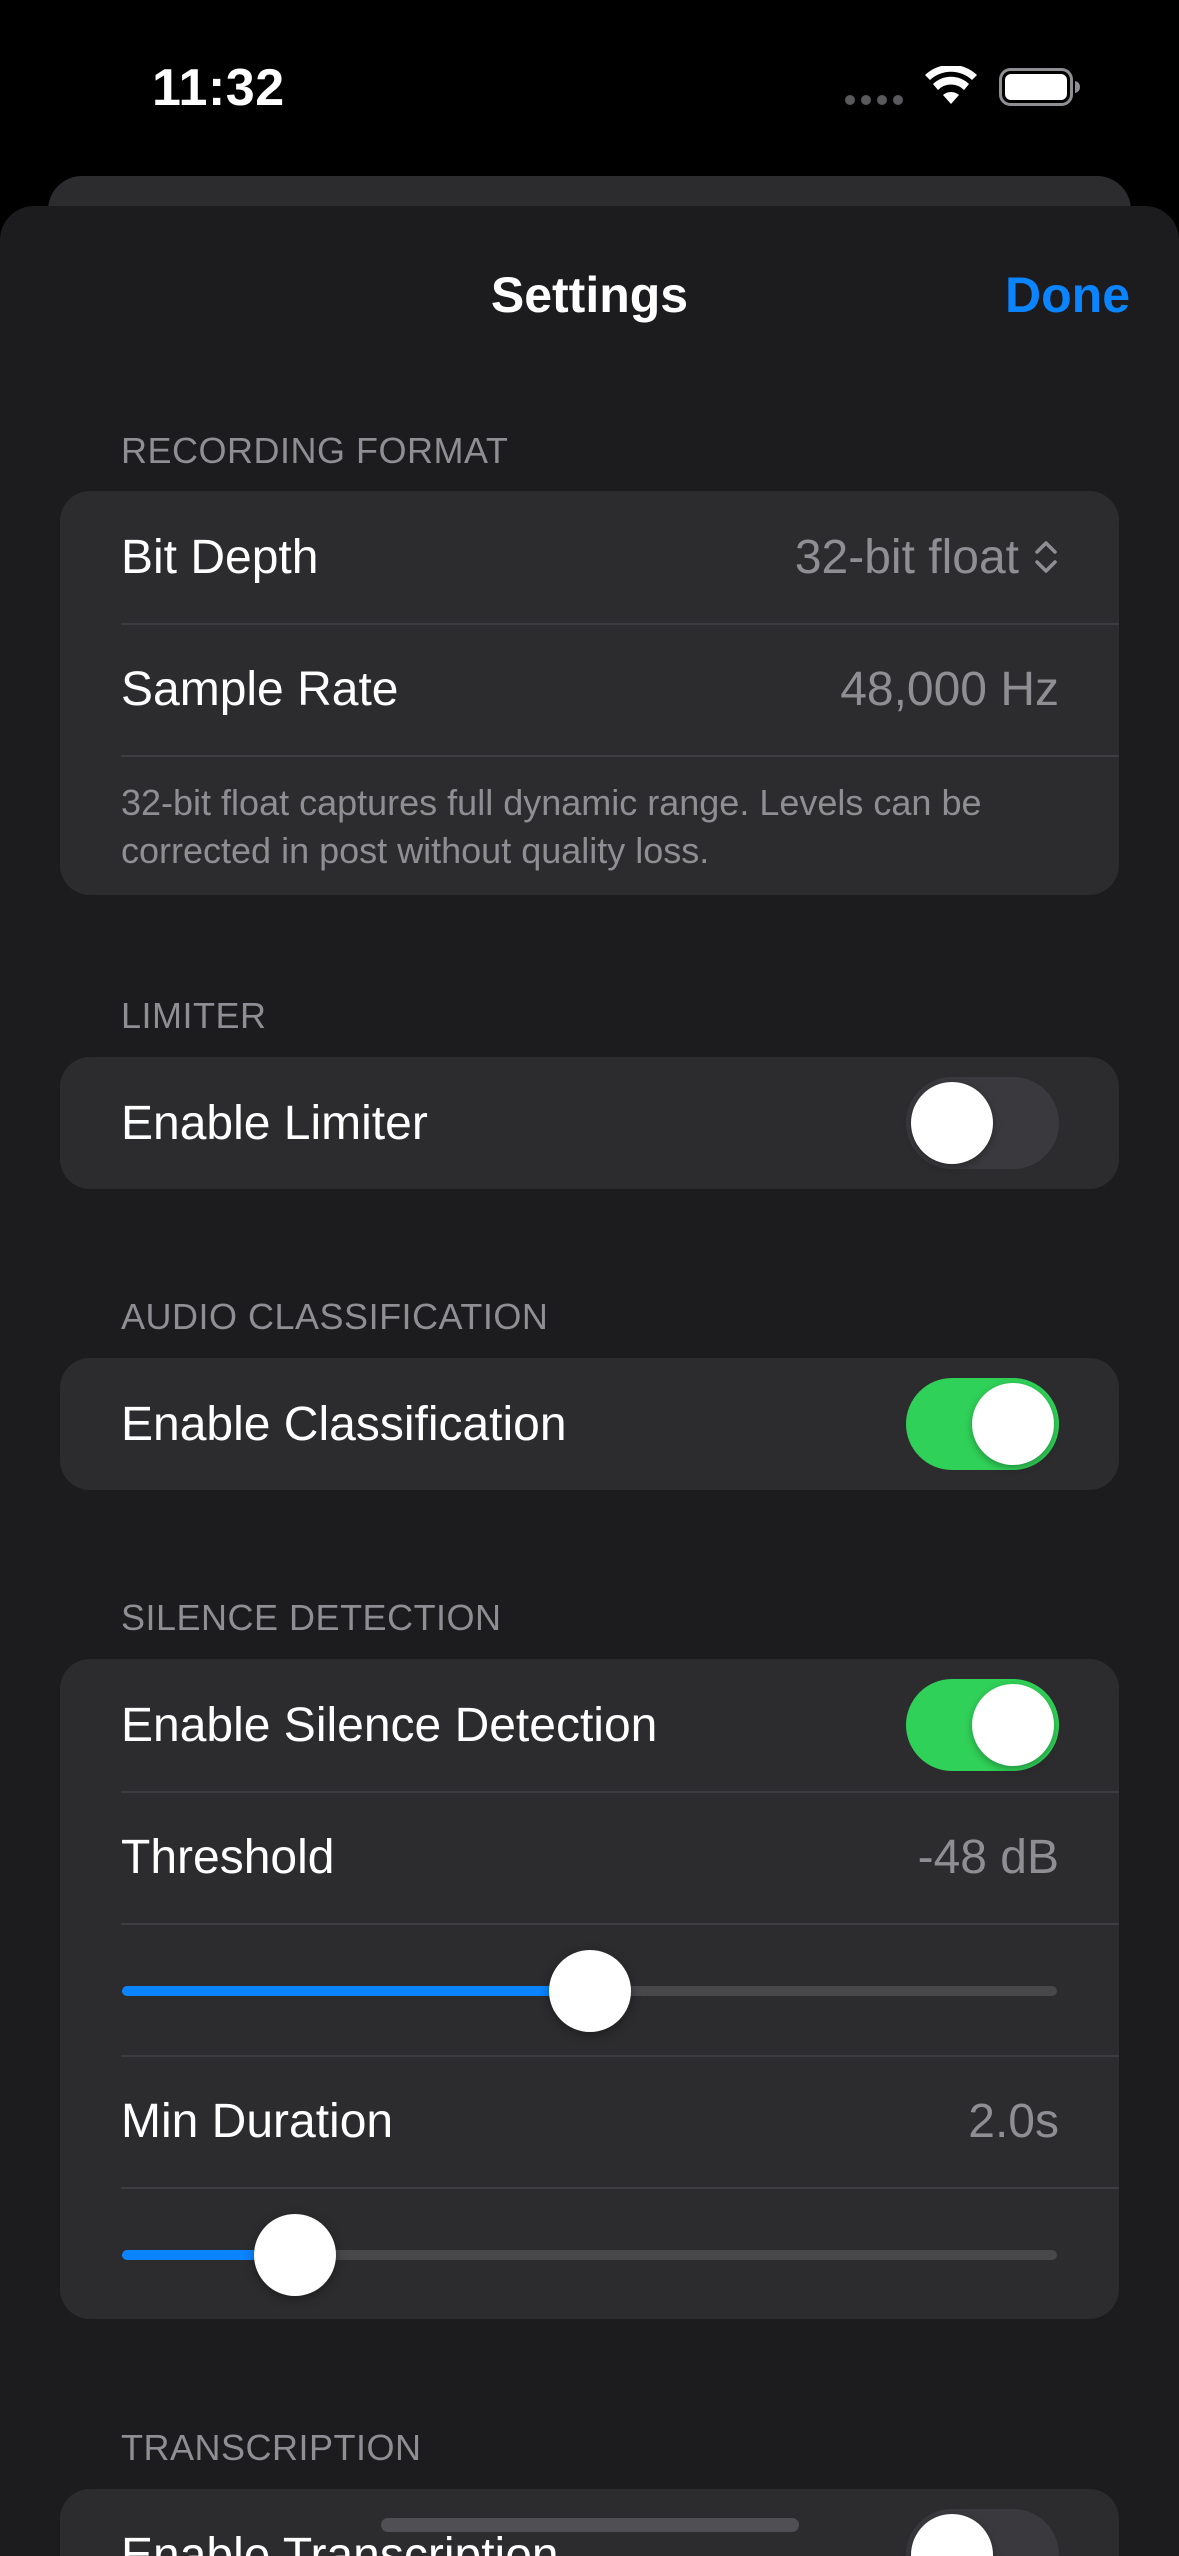 This screenshot has width=1179, height=2556. I want to click on section-header-transcription: Transcription, so click(271, 2447).